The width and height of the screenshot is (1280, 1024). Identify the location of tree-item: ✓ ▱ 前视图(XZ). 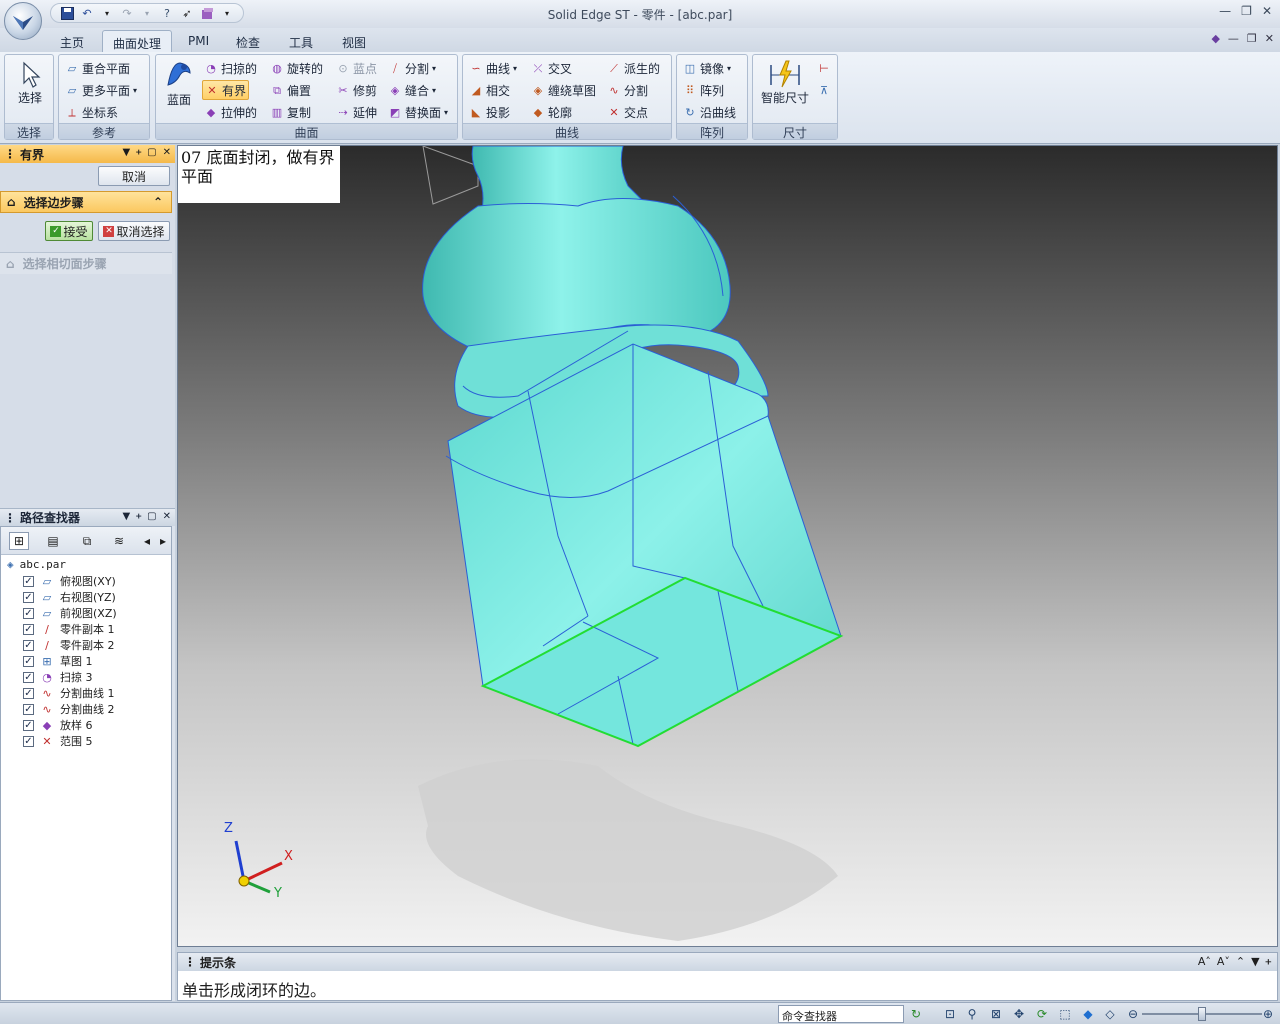
(70, 613).